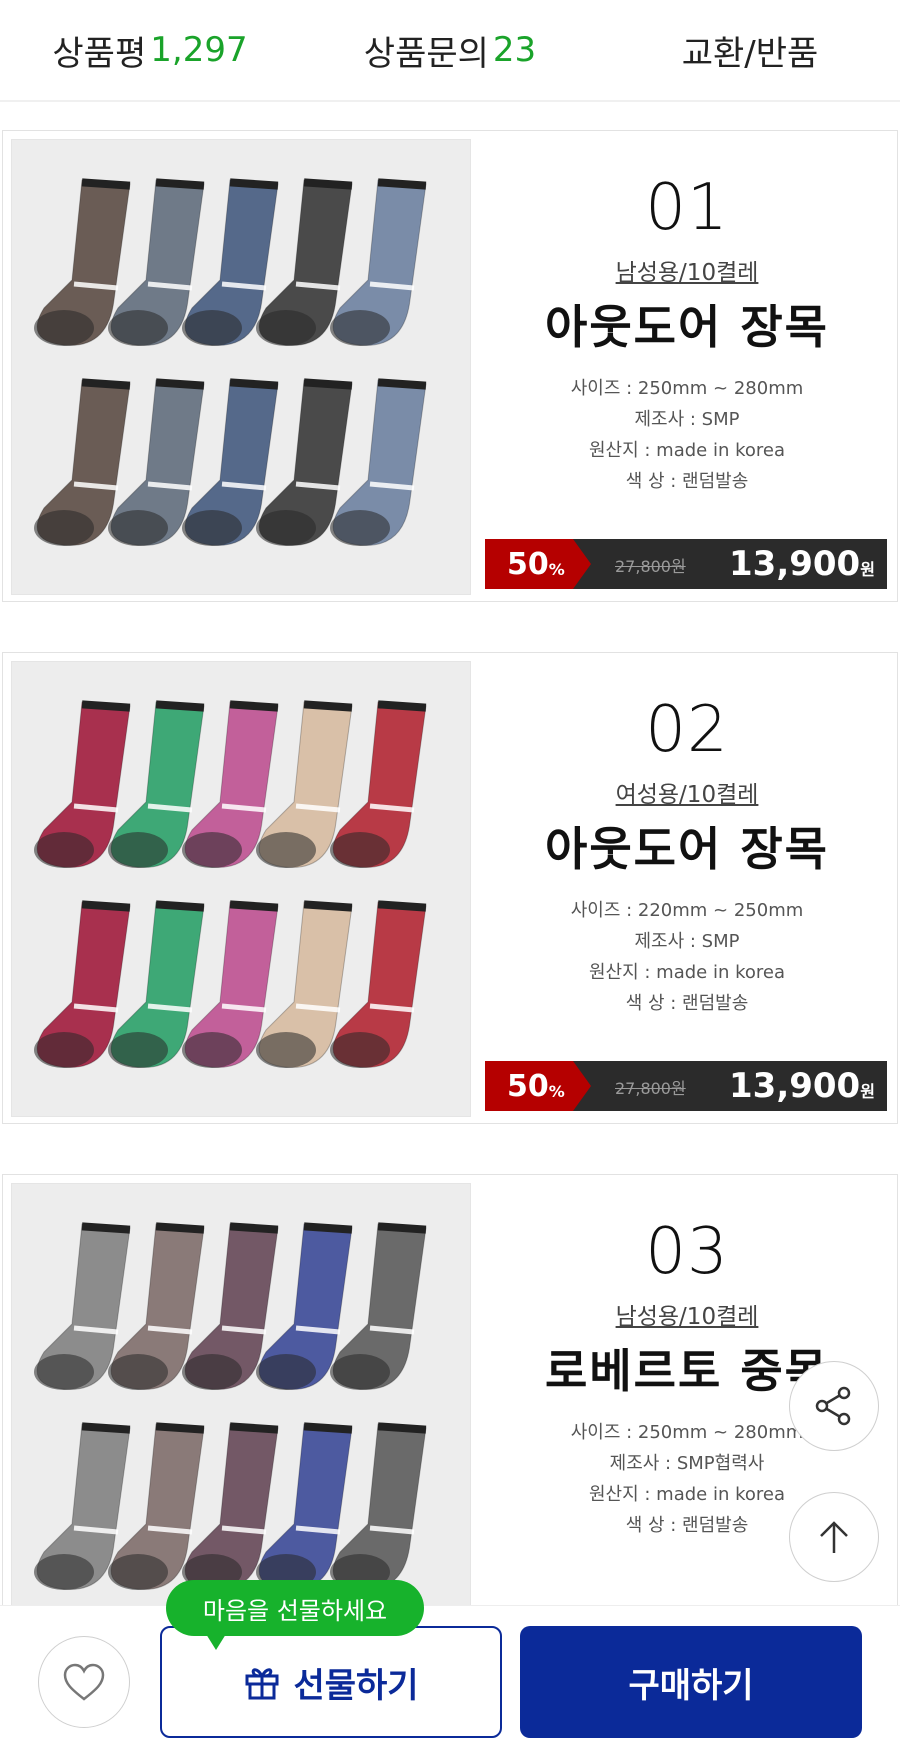 The width and height of the screenshot is (900, 1755). What do you see at coordinates (687, 388) in the screenshot?
I see `spec-size: 사이즈 : 250mm ~ 280mm` at bounding box center [687, 388].